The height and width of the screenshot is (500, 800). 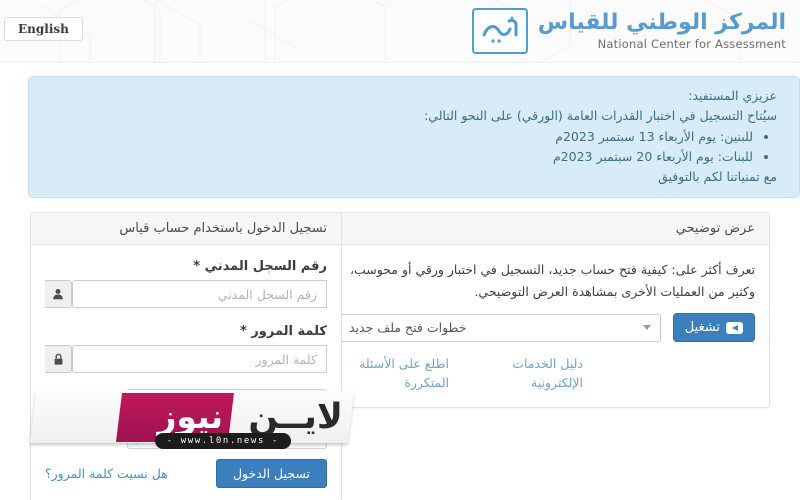 I want to click on password-input-group, so click(x=186, y=359).